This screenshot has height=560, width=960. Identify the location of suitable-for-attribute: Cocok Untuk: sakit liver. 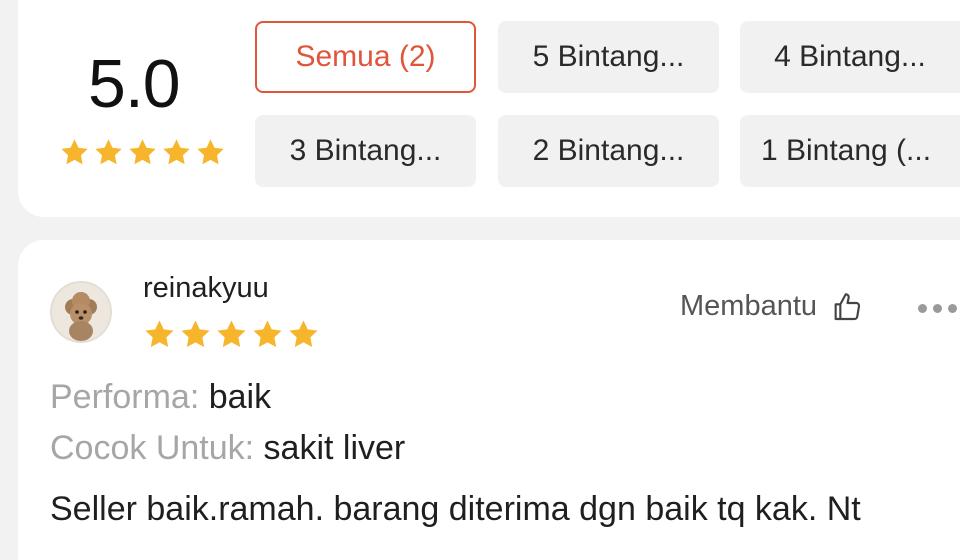
(227, 448).